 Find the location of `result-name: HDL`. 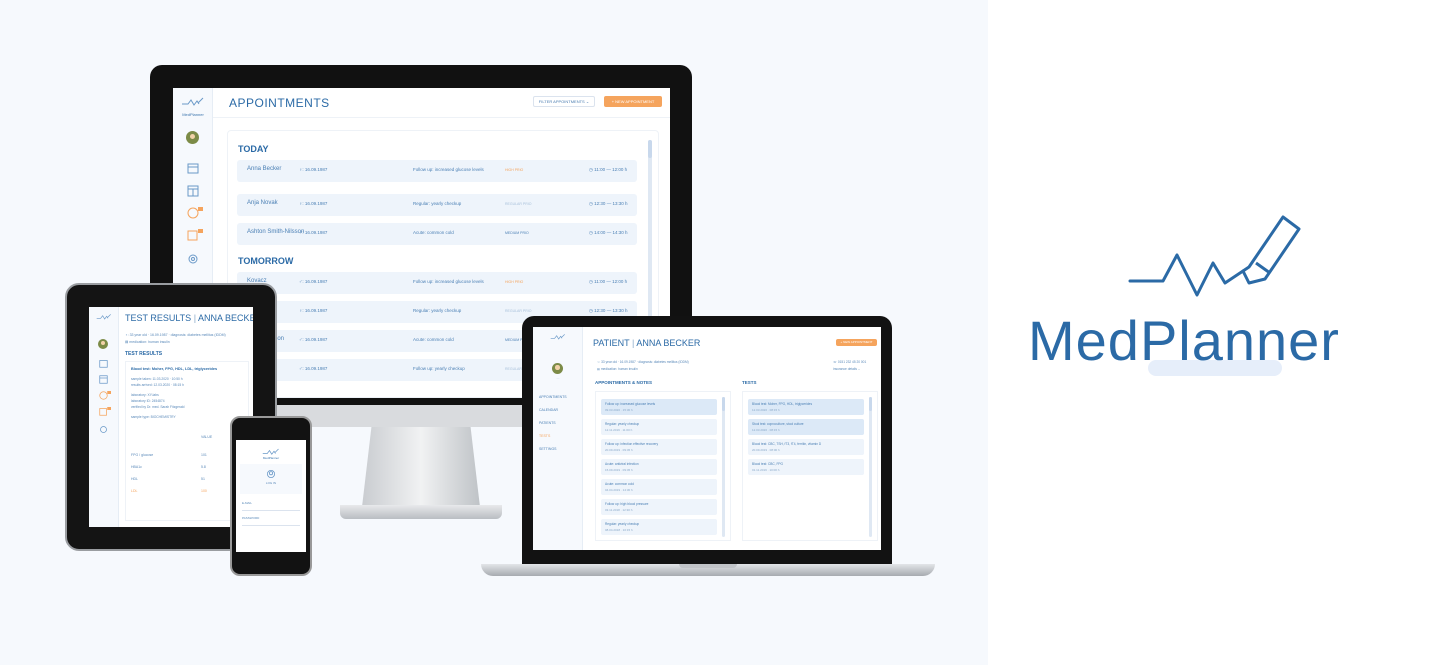

result-name: HDL is located at coordinates (135, 479).